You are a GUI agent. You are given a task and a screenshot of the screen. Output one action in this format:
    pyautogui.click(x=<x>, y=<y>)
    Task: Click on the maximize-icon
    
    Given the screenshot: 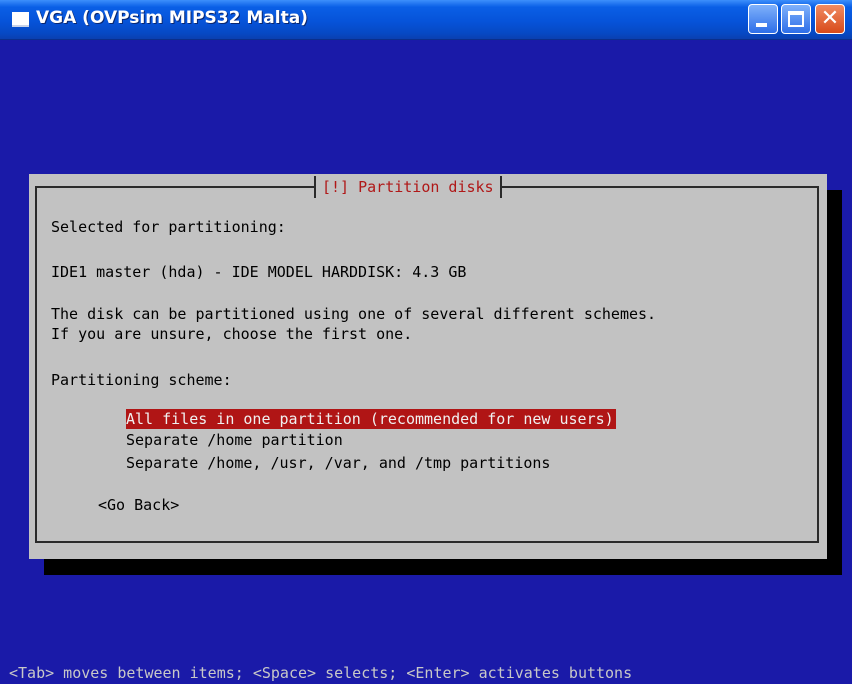 What is the action you would take?
    pyautogui.click(x=796, y=19)
    